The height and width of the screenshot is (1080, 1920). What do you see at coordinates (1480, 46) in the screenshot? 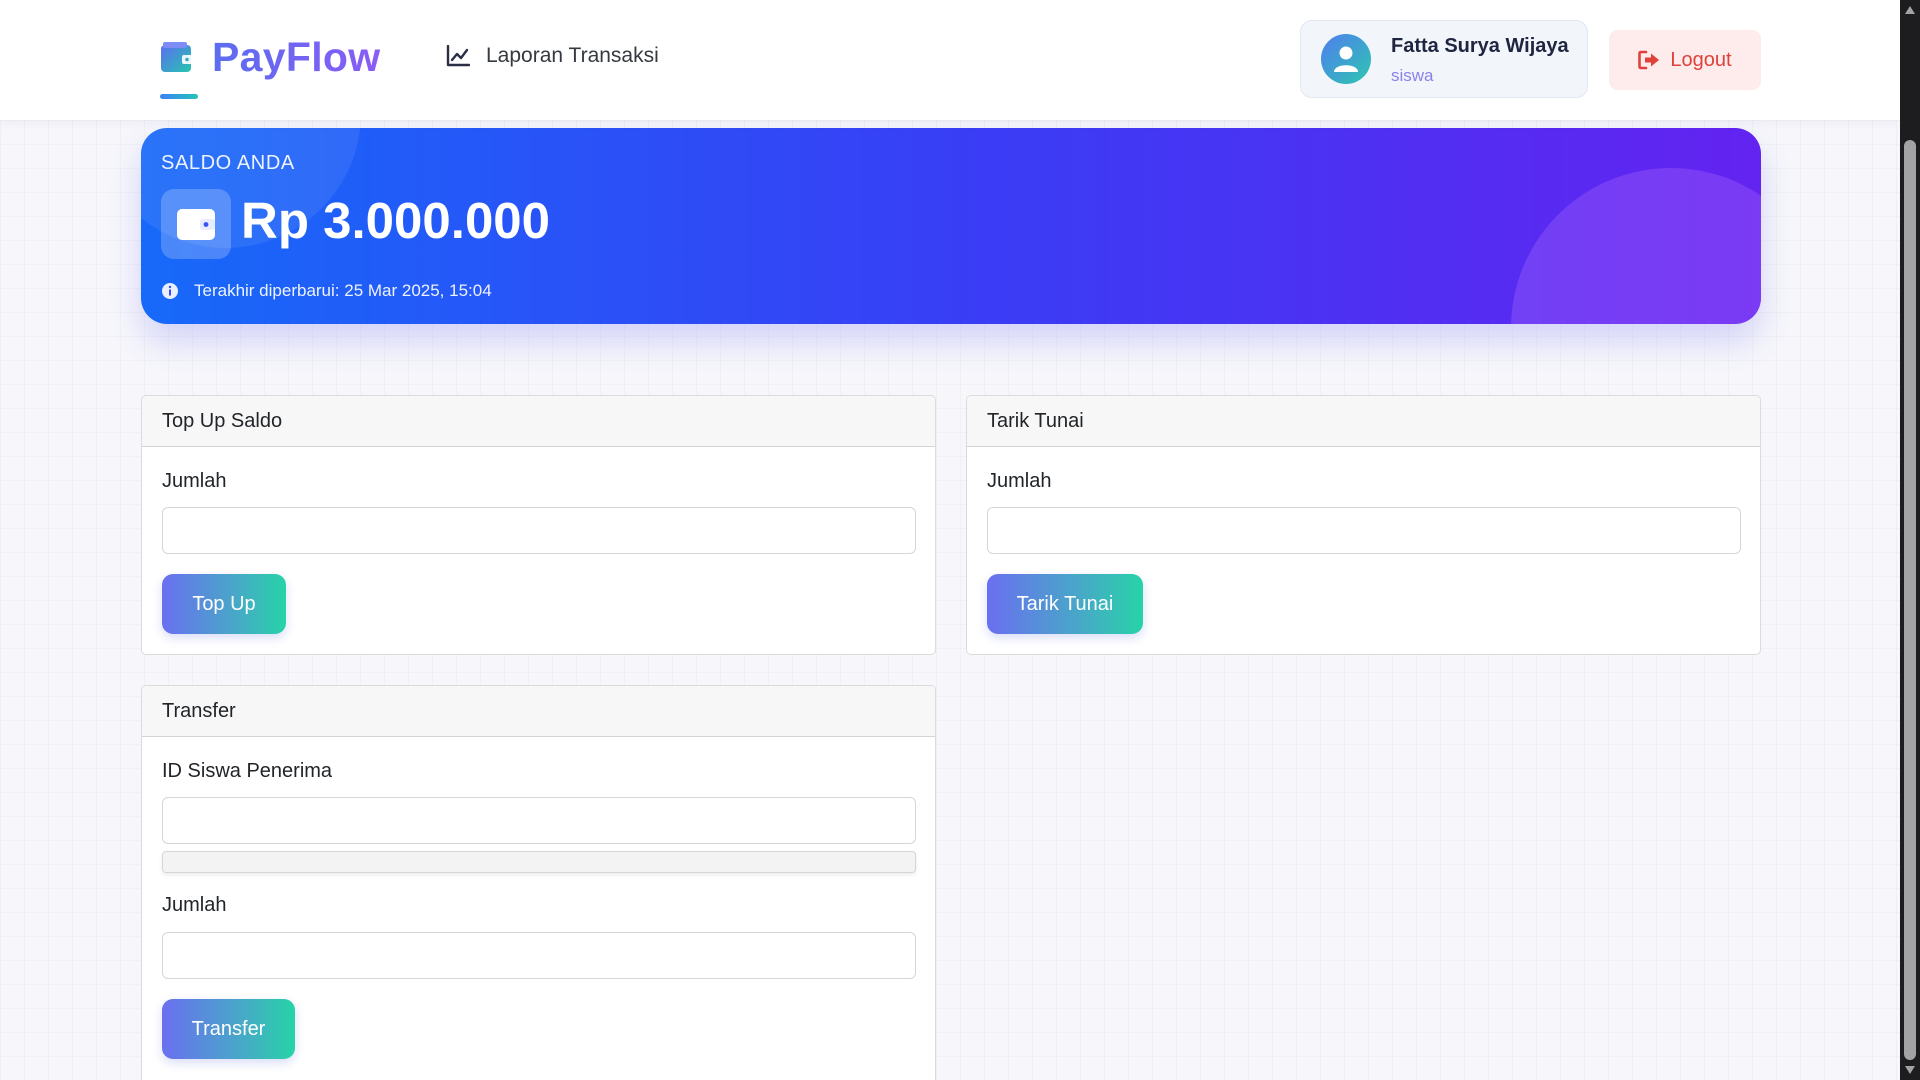
I see `user-name: Fatta Surya Wijaya` at bounding box center [1480, 46].